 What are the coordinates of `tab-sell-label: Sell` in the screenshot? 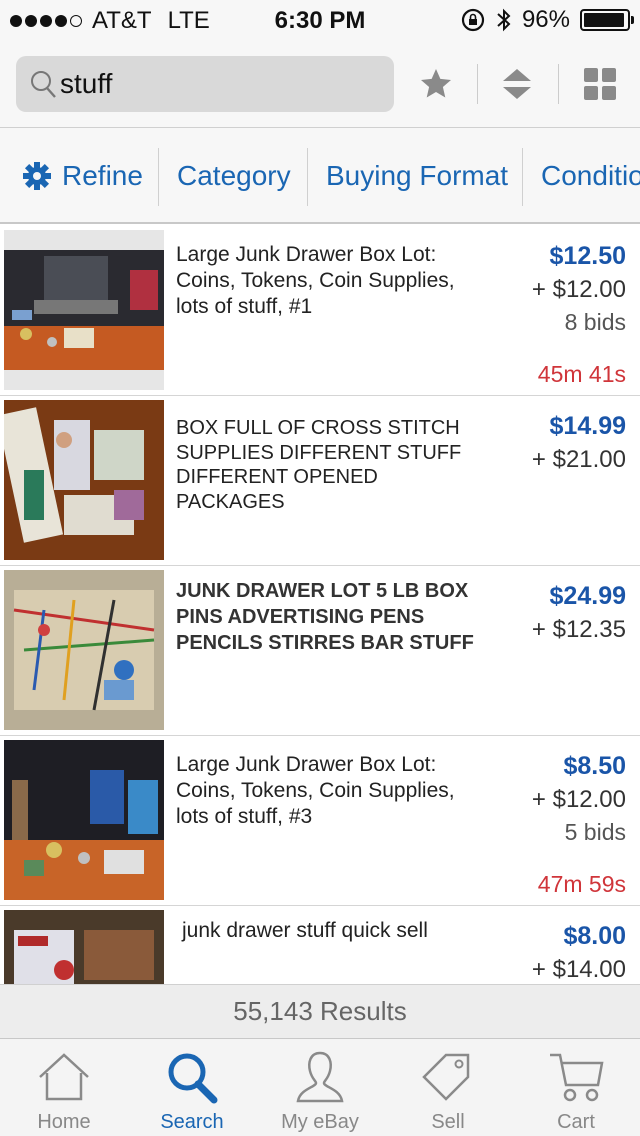 It's located at (448, 1122).